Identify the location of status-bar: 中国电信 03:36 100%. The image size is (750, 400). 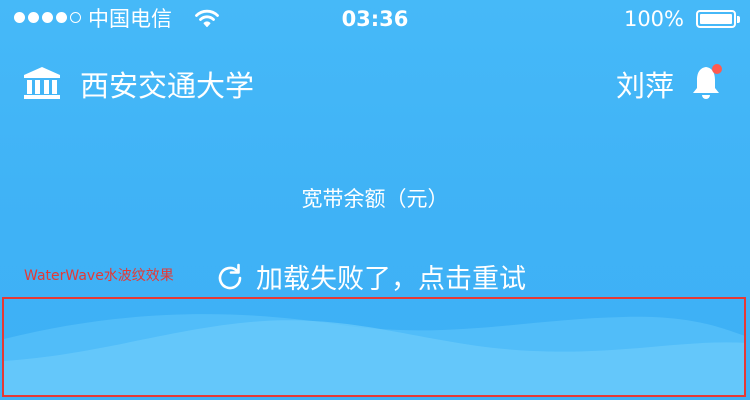
(375, 19).